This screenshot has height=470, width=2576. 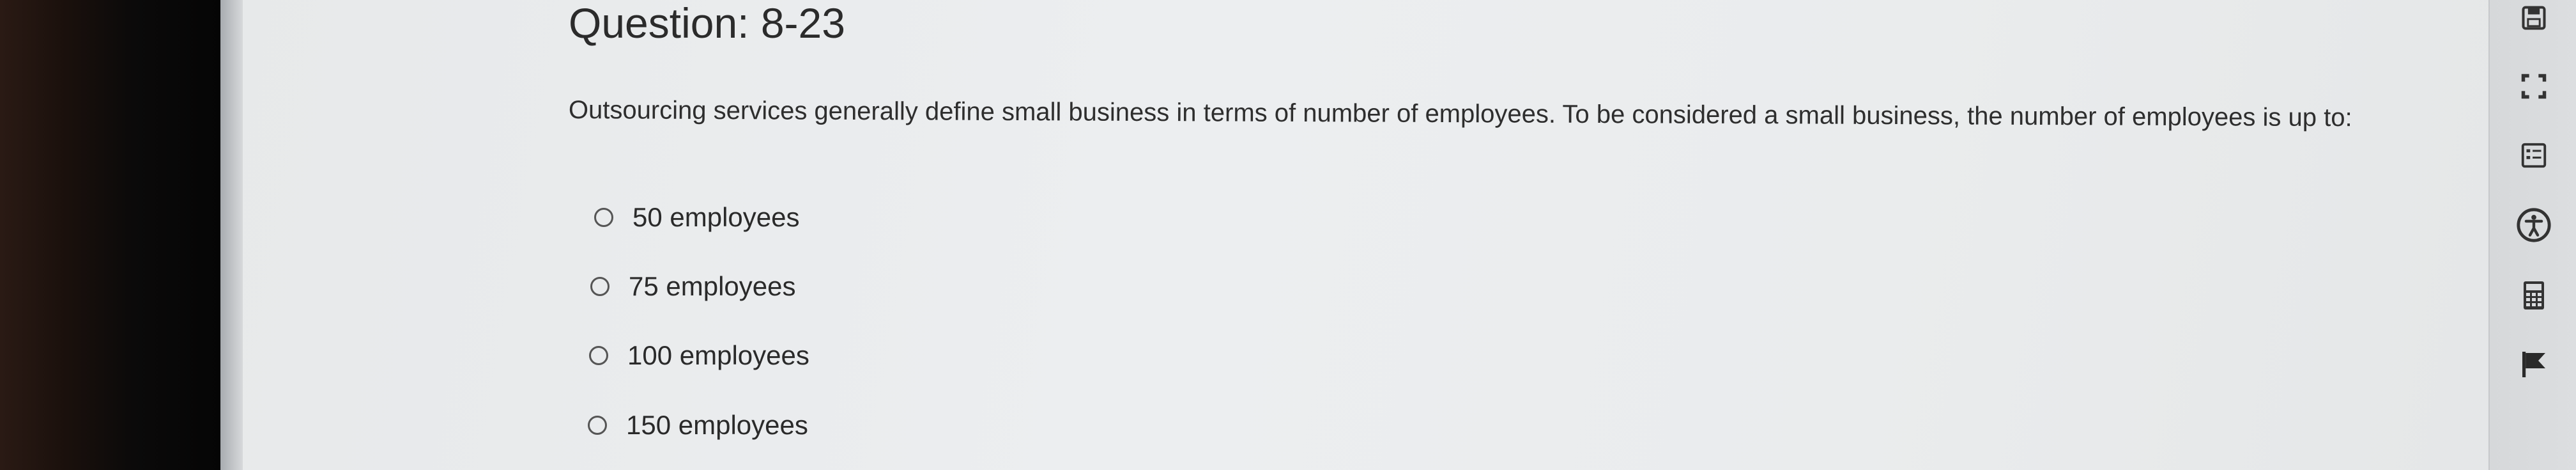 I want to click on accessibility-button, so click(x=2533, y=226).